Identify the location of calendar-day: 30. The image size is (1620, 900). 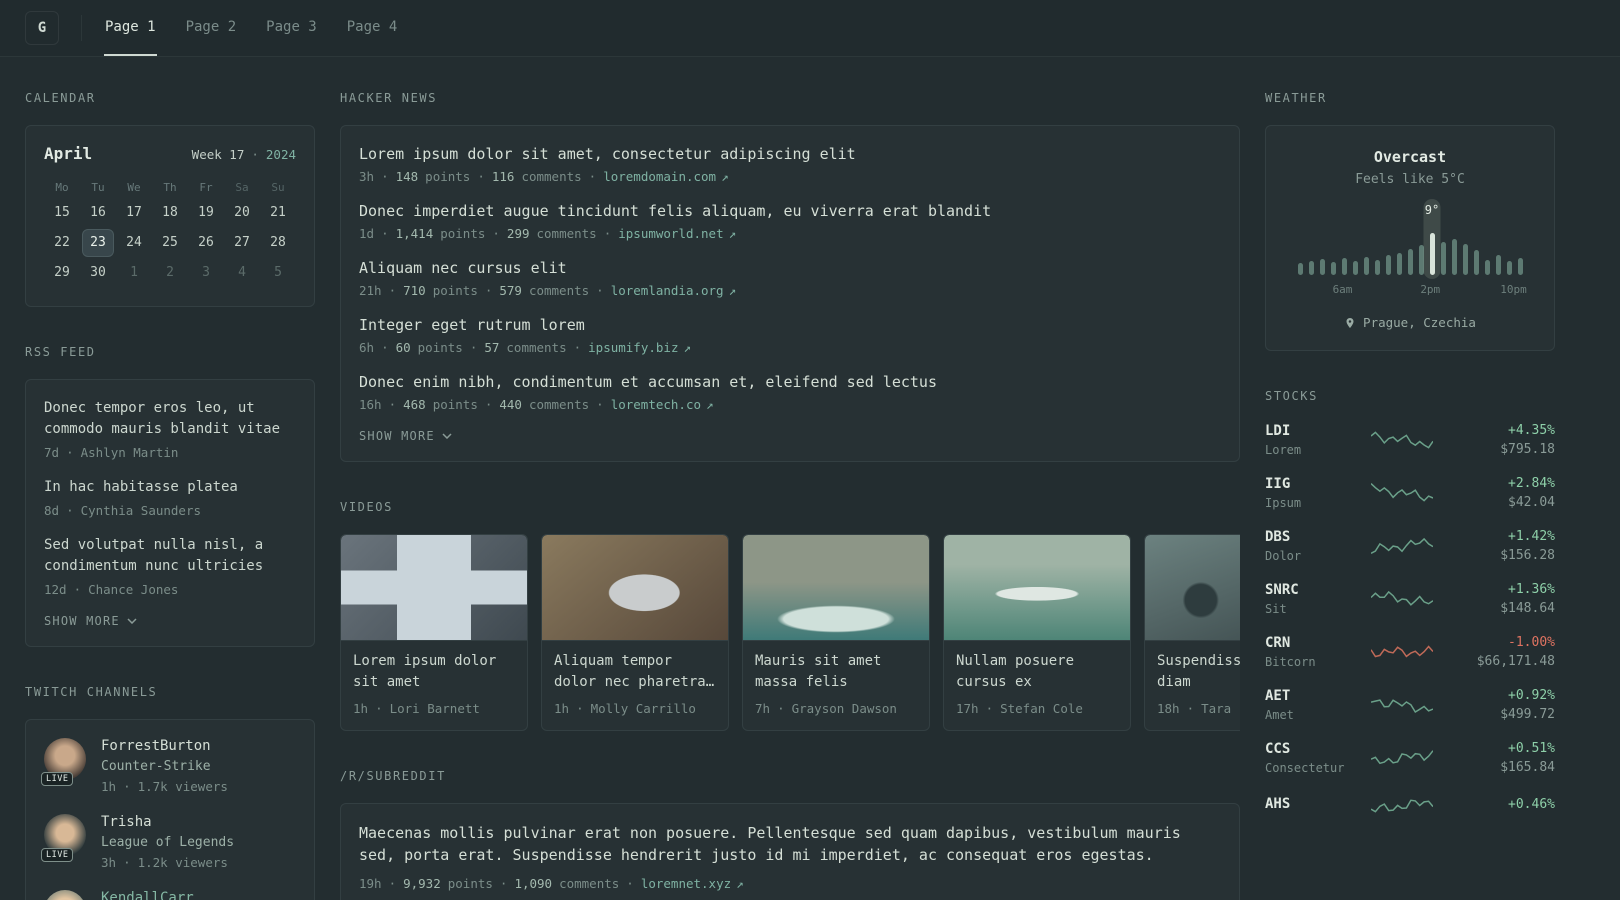
(98, 273).